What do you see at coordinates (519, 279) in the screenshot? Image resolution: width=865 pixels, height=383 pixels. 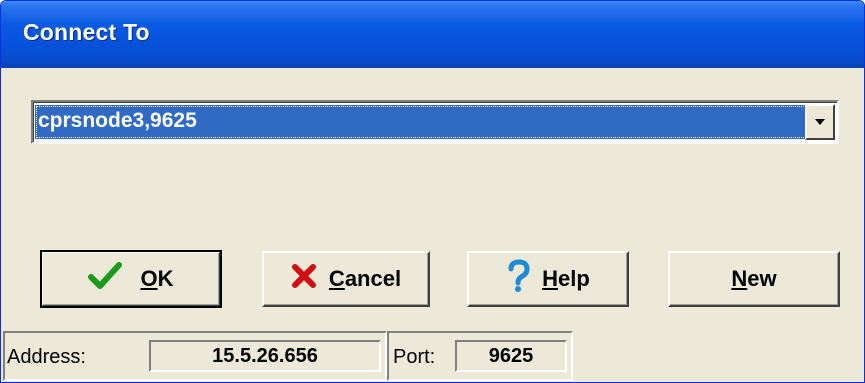 I see `question-icon` at bounding box center [519, 279].